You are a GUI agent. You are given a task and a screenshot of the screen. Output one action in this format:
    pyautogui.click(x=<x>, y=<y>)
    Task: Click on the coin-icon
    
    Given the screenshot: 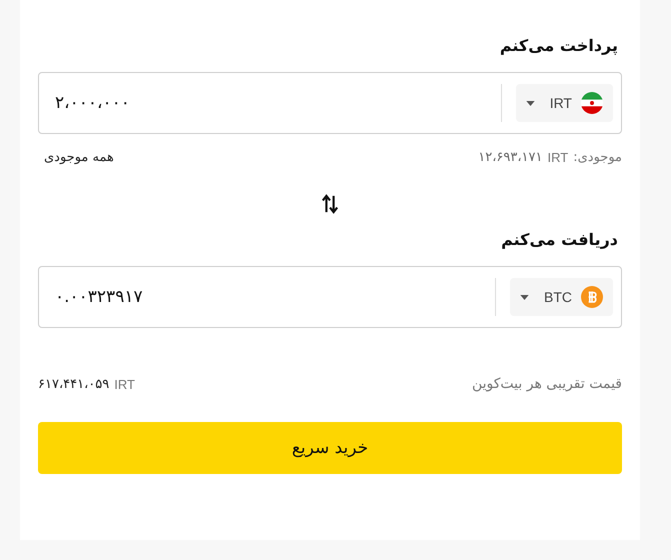 What is the action you would take?
    pyautogui.click(x=592, y=297)
    